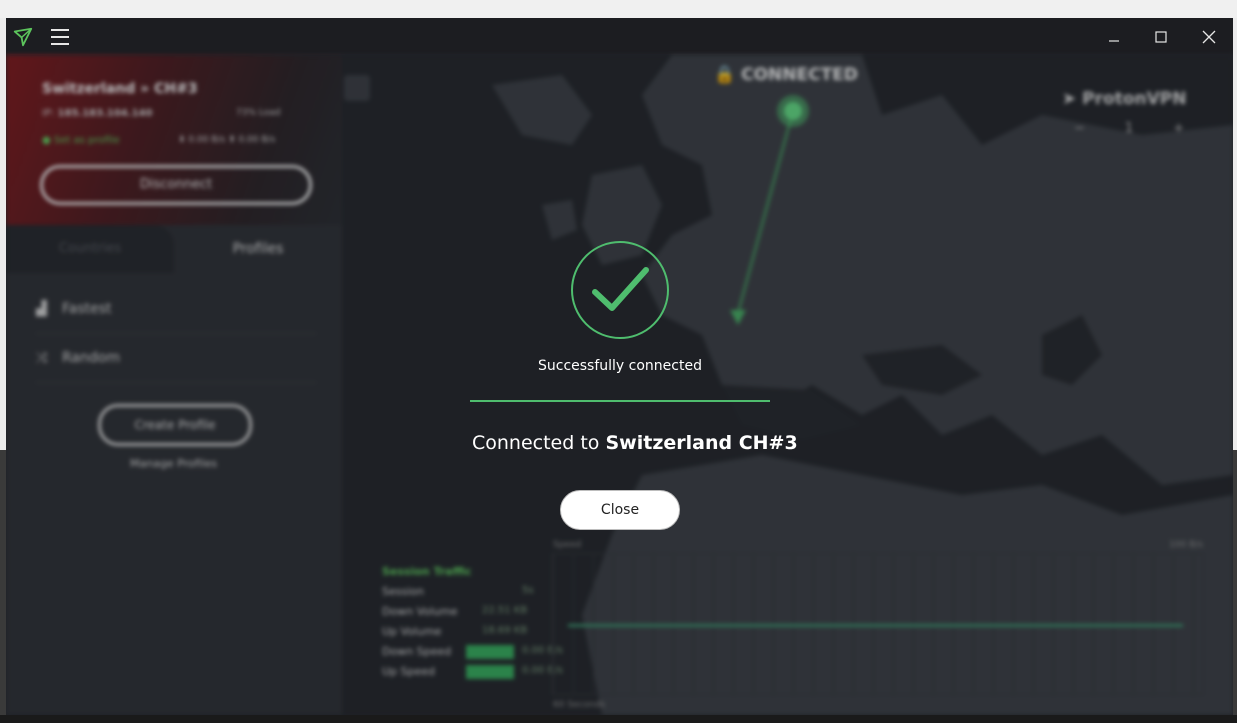 This screenshot has height=723, width=1237. What do you see at coordinates (619, 36) in the screenshot?
I see `title-bar` at bounding box center [619, 36].